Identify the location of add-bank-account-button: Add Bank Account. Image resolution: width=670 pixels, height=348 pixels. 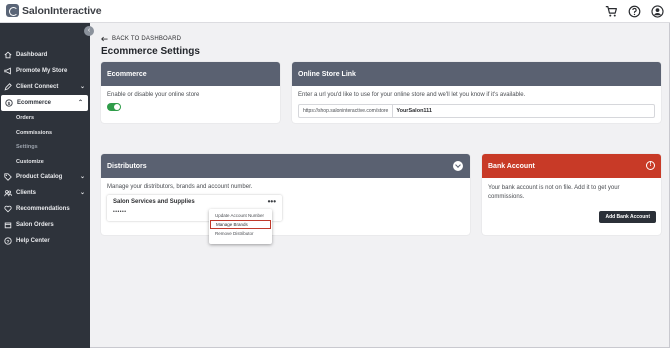
(627, 217).